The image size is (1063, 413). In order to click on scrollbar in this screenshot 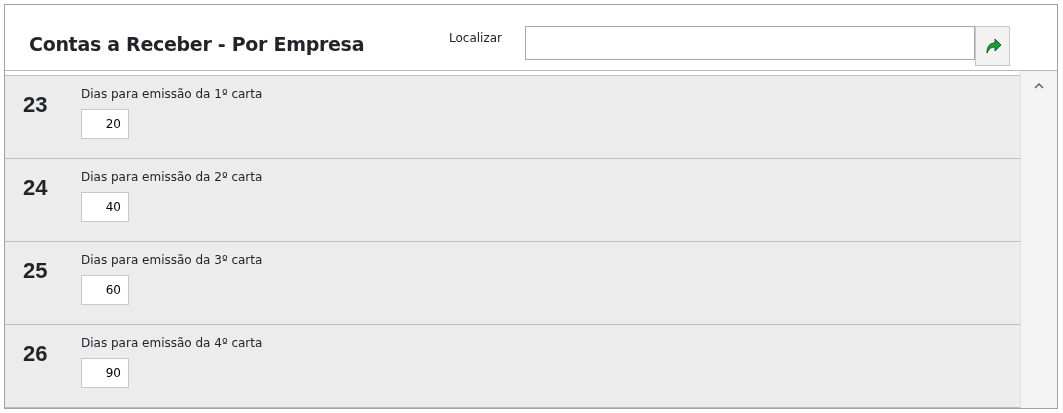, I will do `click(1038, 239)`.